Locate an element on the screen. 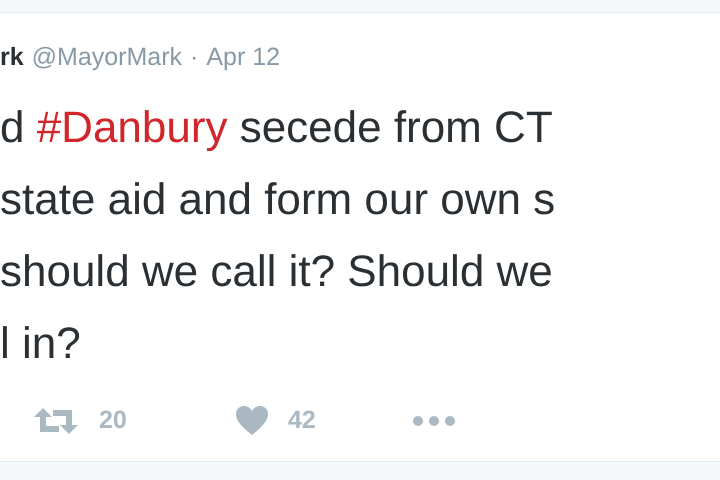  retweet-icon is located at coordinates (56, 421).